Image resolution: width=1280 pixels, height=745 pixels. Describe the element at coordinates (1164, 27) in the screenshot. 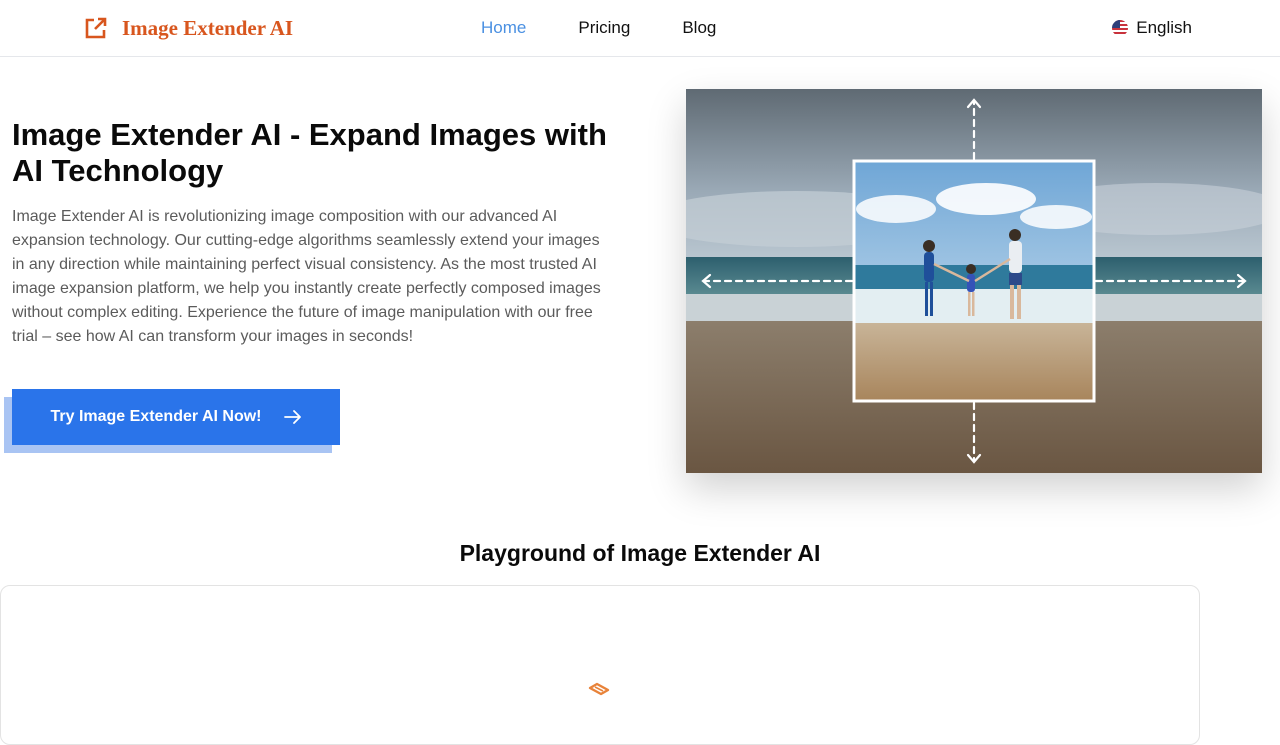

I see `language-label: English` at that location.